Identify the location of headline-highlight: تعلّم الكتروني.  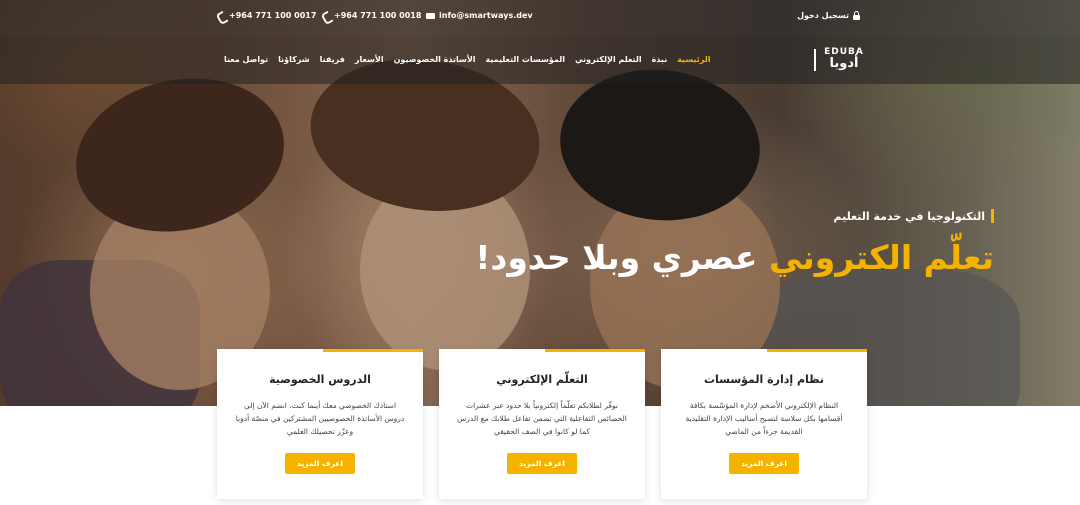
(881, 257).